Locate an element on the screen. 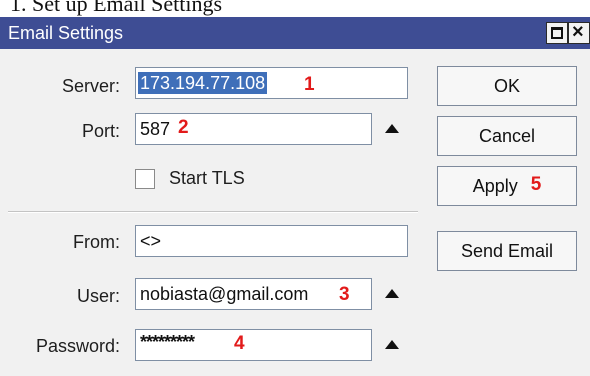 Image resolution: width=590 pixels, height=376 pixels. server-label: Server: is located at coordinates (90, 86).